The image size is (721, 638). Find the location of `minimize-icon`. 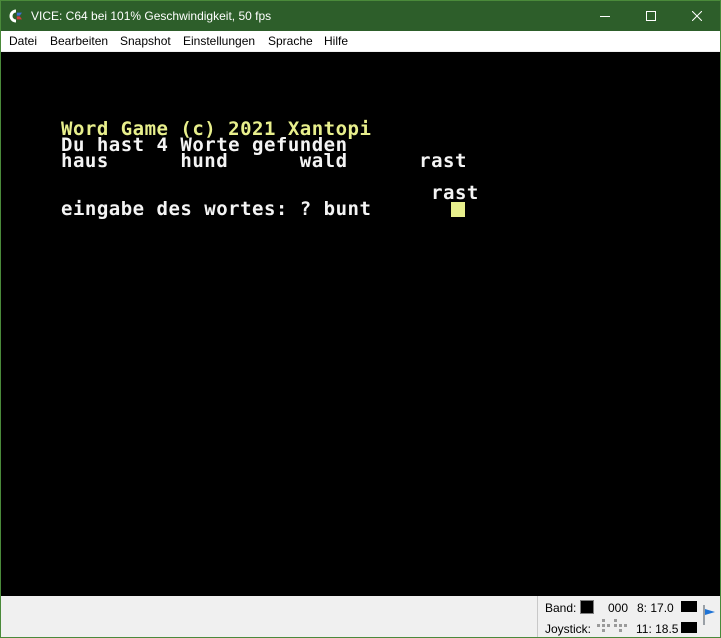

minimize-icon is located at coordinates (605, 16).